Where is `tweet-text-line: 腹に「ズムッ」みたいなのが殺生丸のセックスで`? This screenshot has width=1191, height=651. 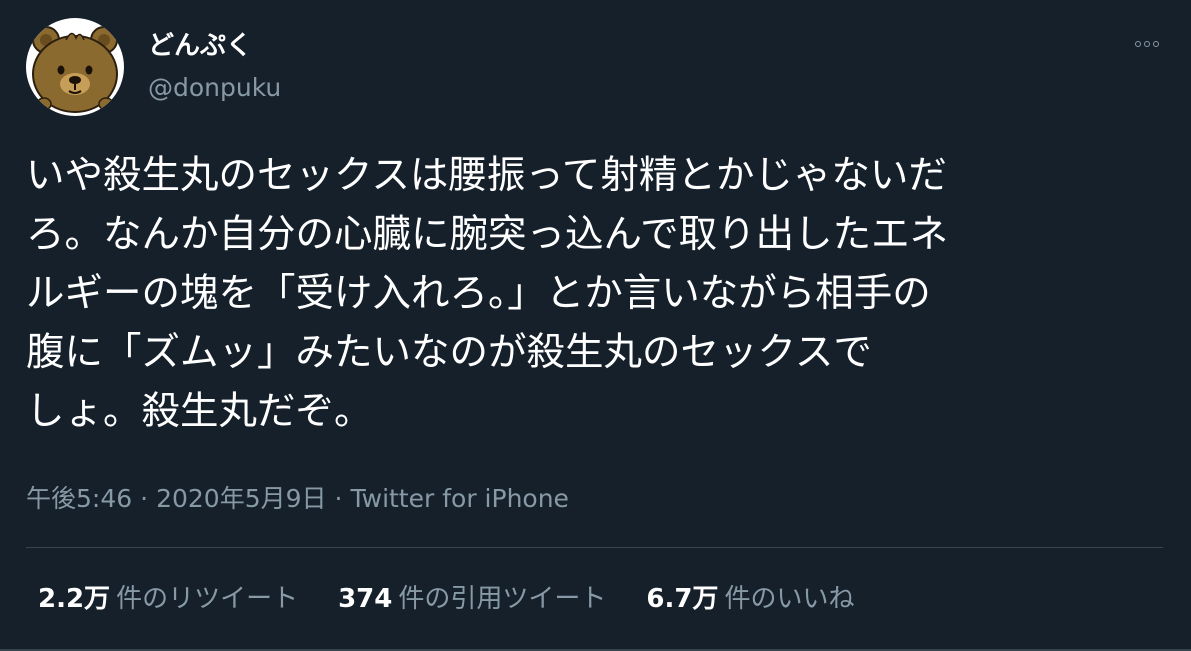 tweet-text-line: 腹に「ズムッ」みたいなのが殺生丸のセックスで is located at coordinates (449, 352).